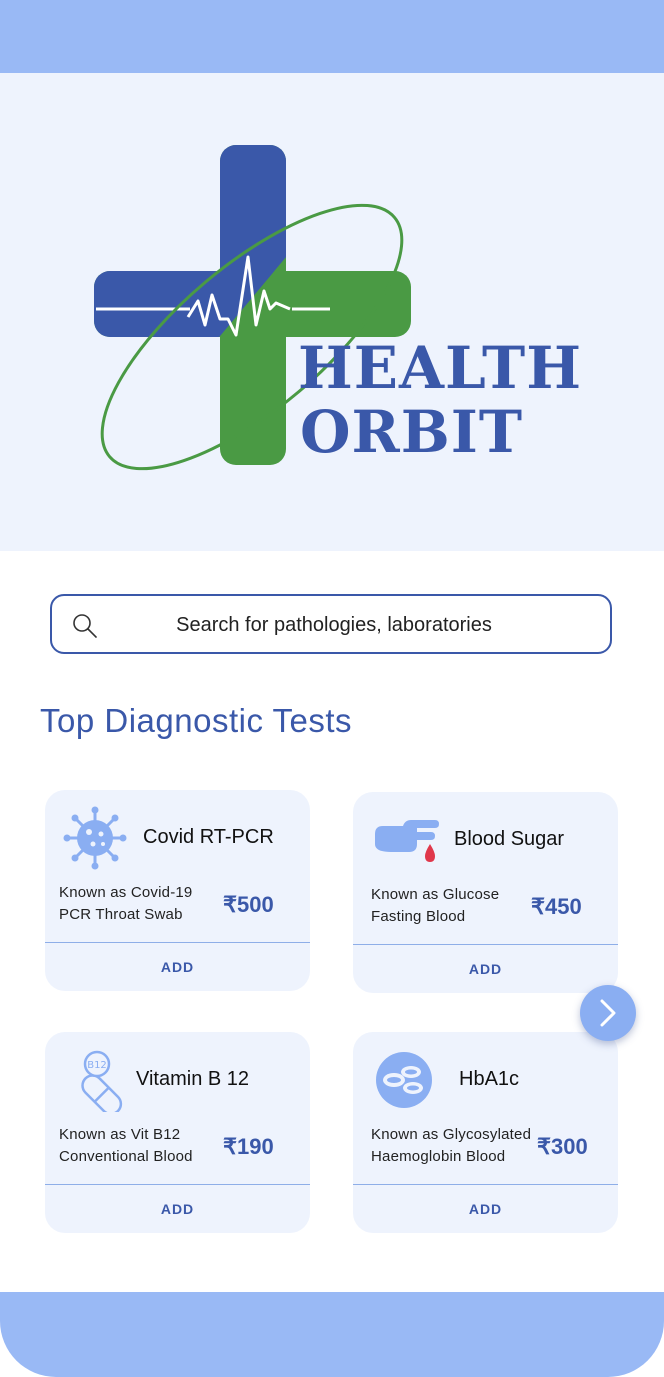  Describe the element at coordinates (97, 1065) in the screenshot. I see `b12-badge-text: B12` at that location.